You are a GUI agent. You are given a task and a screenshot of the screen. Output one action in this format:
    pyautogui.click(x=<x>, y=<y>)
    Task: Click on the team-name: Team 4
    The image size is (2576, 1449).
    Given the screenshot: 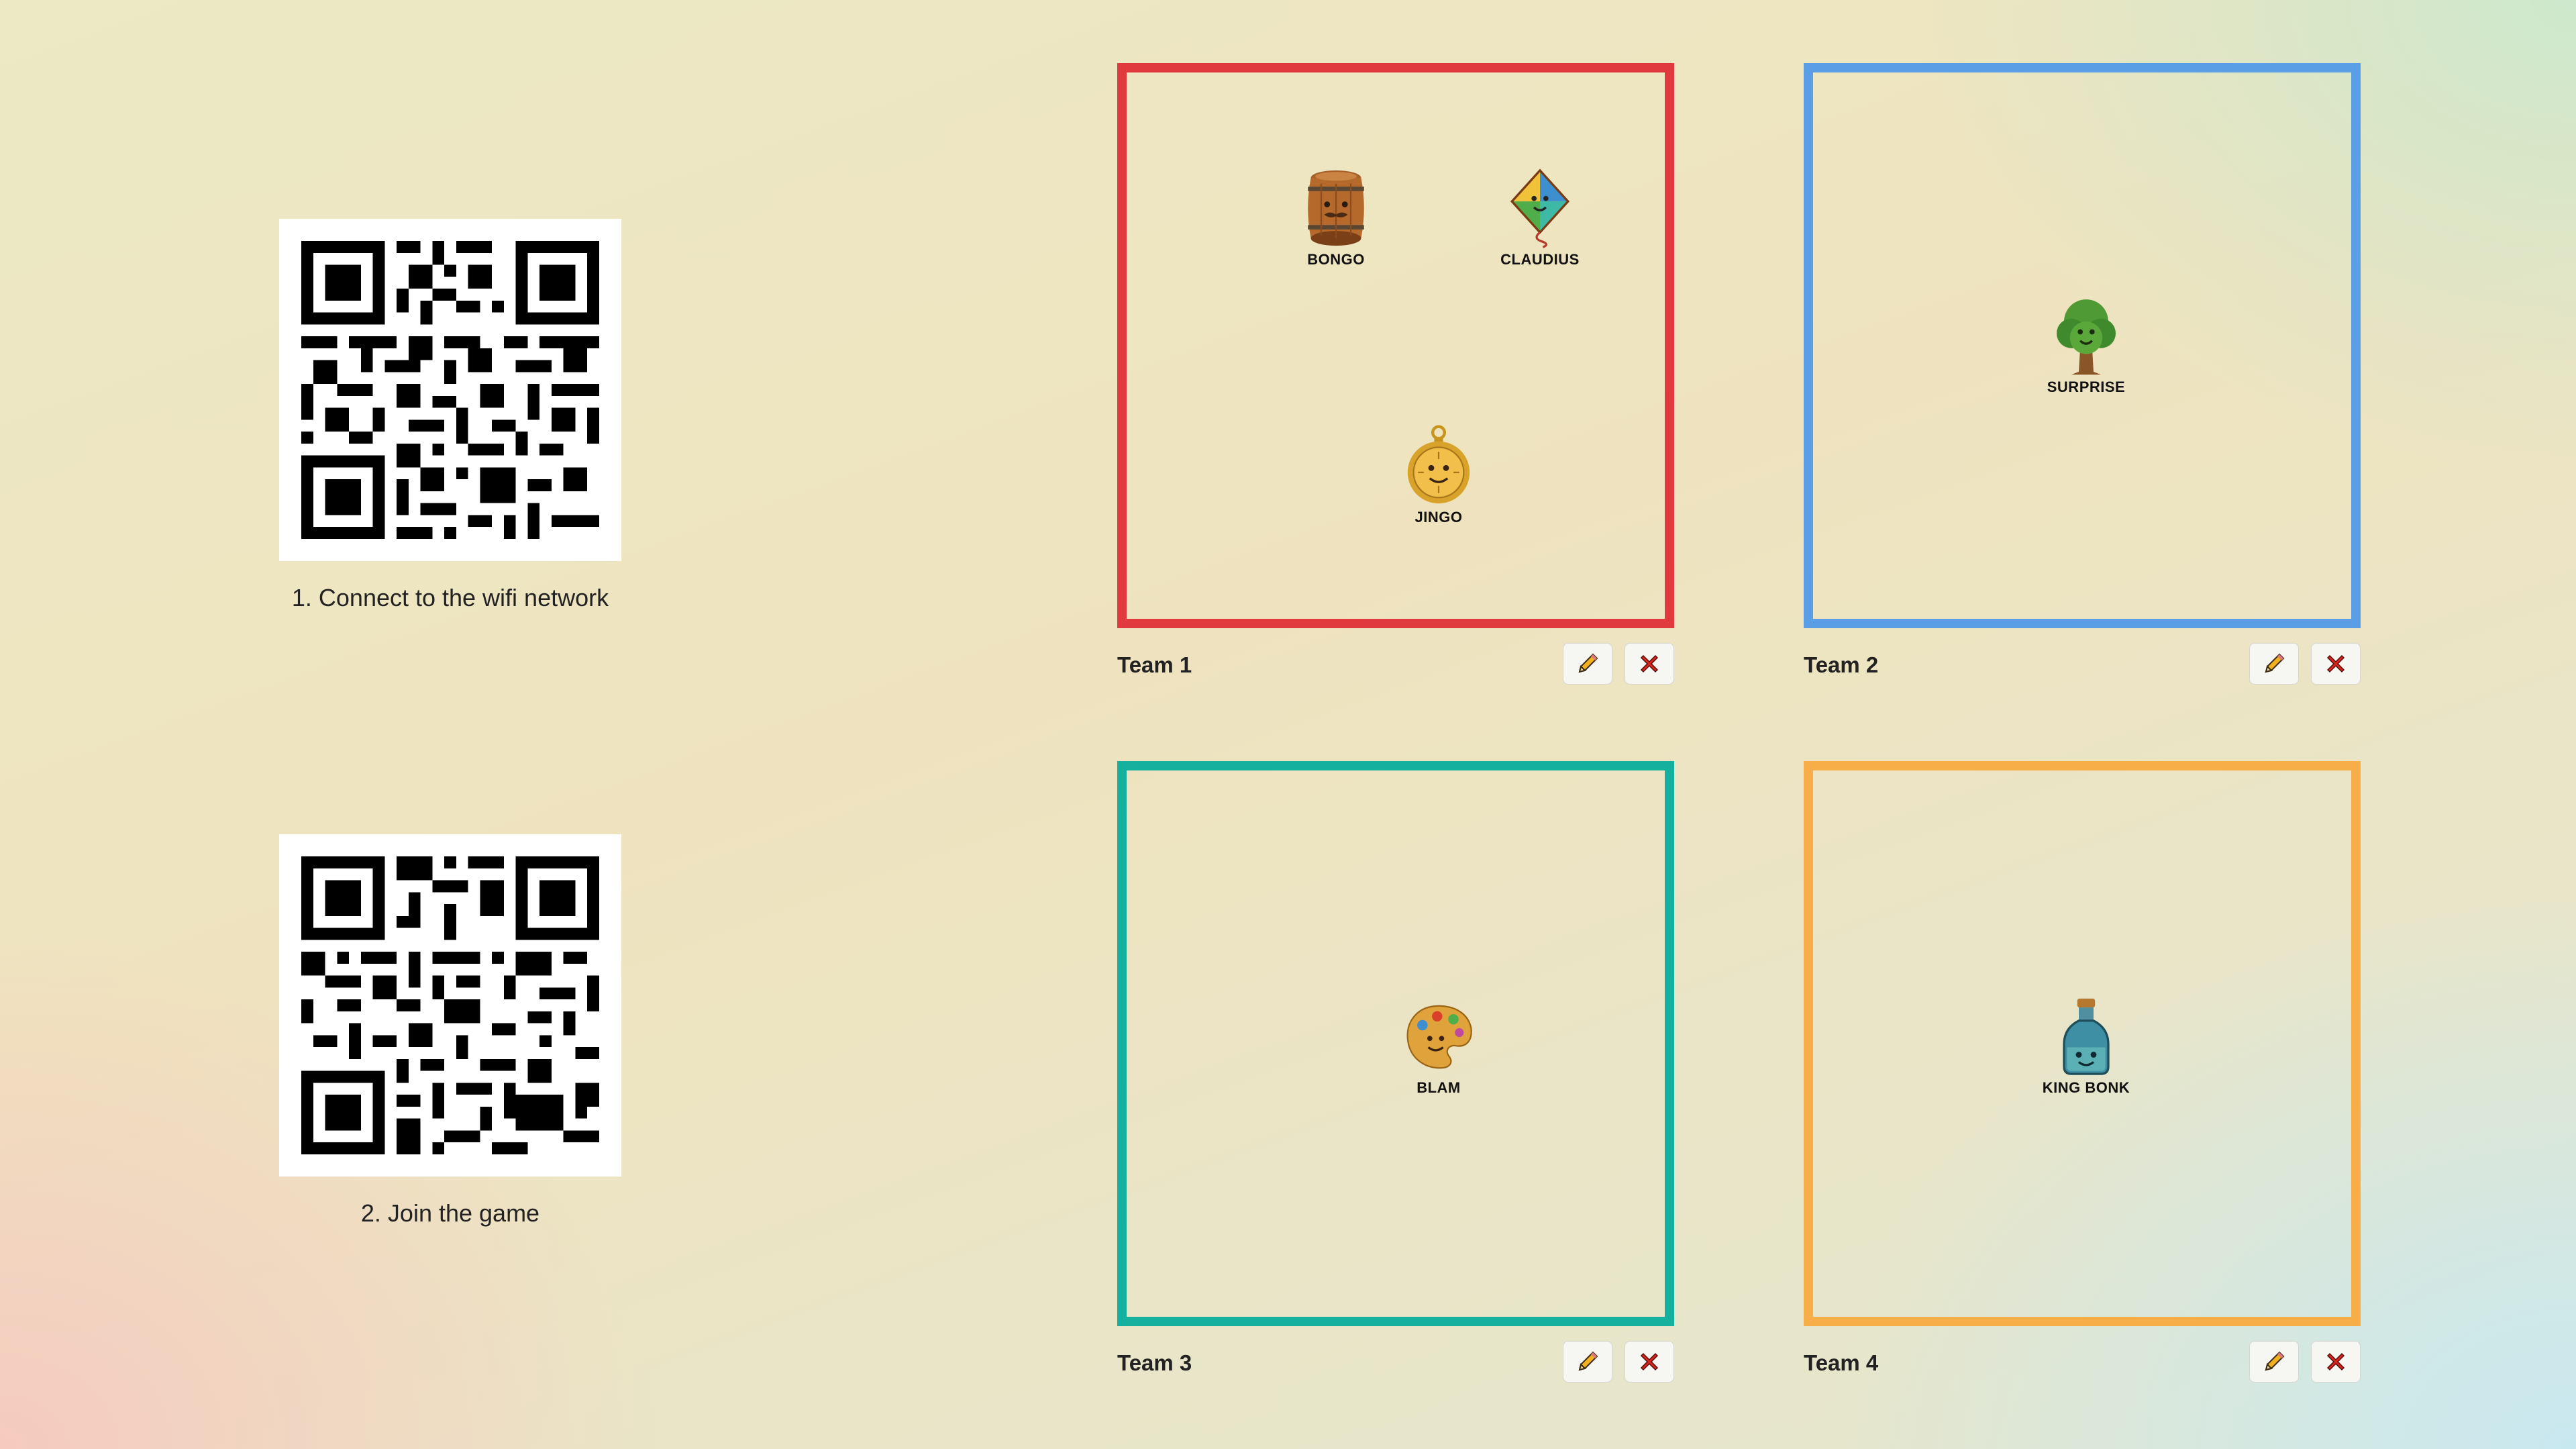 What is the action you would take?
    pyautogui.click(x=1841, y=1362)
    